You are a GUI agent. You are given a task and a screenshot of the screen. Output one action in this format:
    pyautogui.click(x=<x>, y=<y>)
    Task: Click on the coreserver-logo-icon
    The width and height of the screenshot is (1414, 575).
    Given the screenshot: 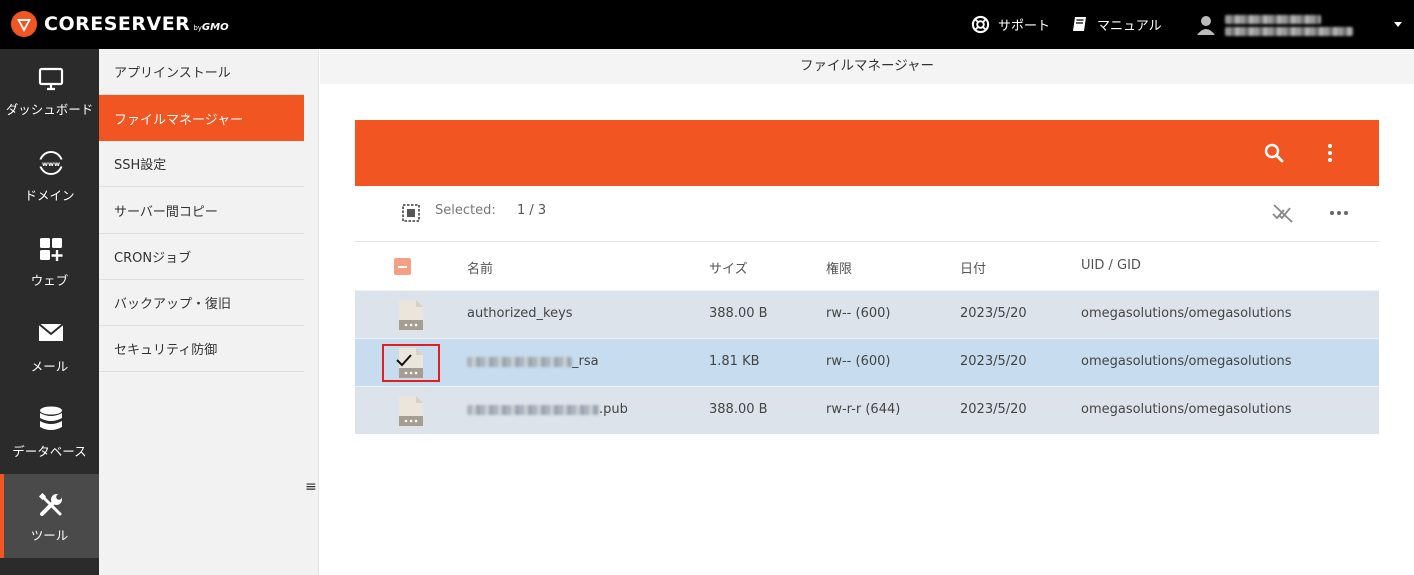 What is the action you would take?
    pyautogui.click(x=24, y=24)
    